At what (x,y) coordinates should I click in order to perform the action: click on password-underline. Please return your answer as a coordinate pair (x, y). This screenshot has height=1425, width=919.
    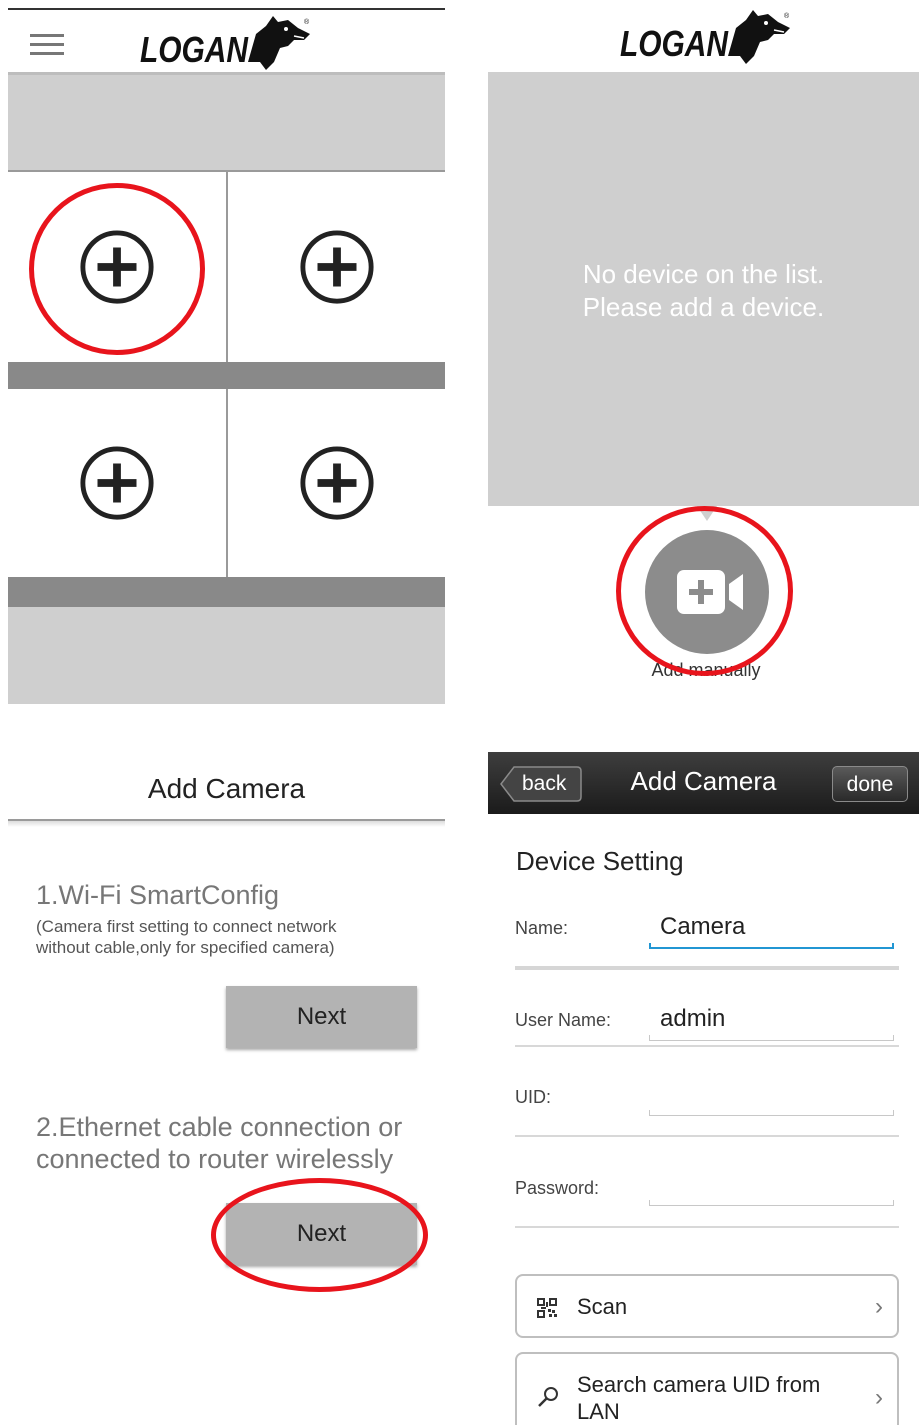
    Looking at the image, I should click on (771, 1203).